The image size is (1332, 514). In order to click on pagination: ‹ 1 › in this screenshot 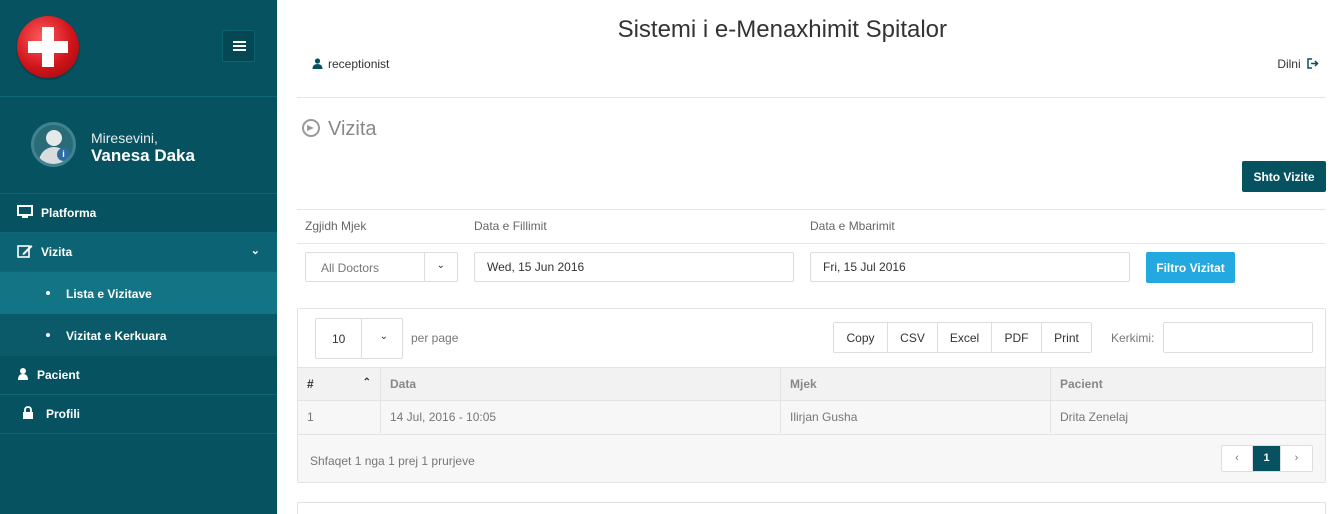, I will do `click(1267, 458)`.